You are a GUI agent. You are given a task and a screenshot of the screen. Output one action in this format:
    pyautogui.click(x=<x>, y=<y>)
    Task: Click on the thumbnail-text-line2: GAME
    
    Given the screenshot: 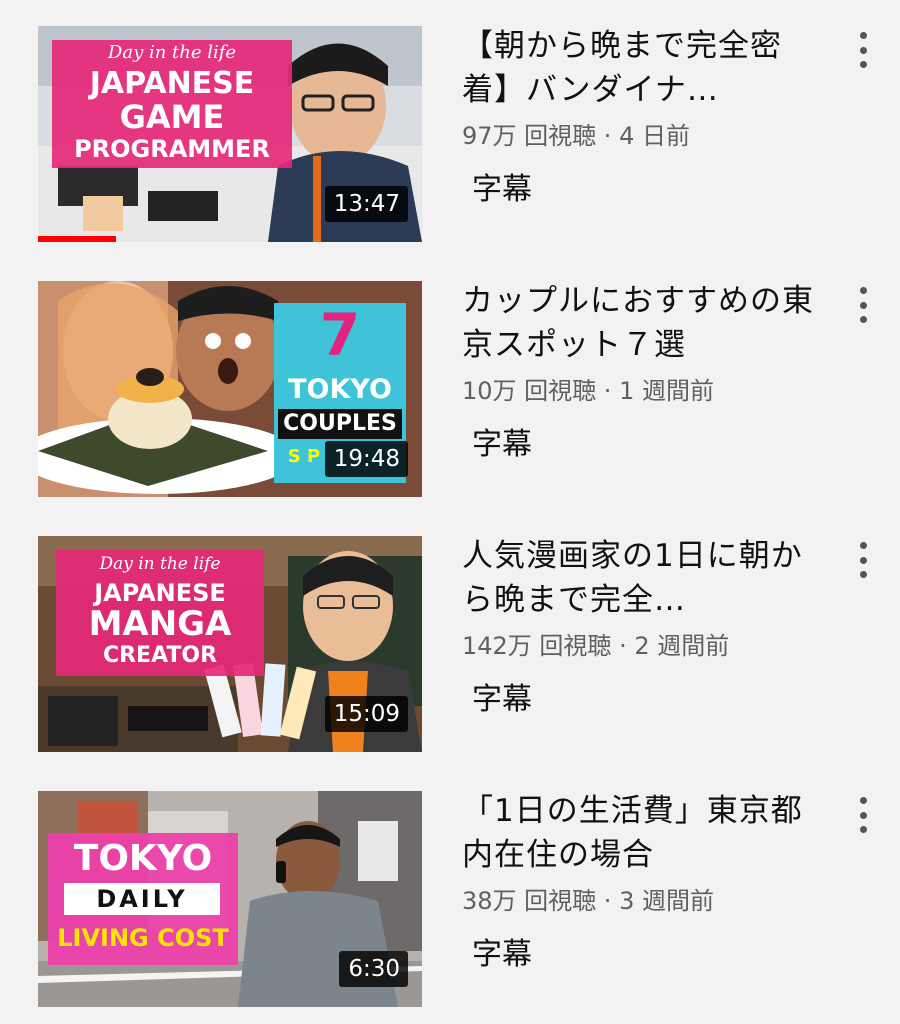 What is the action you would take?
    pyautogui.click(x=172, y=117)
    